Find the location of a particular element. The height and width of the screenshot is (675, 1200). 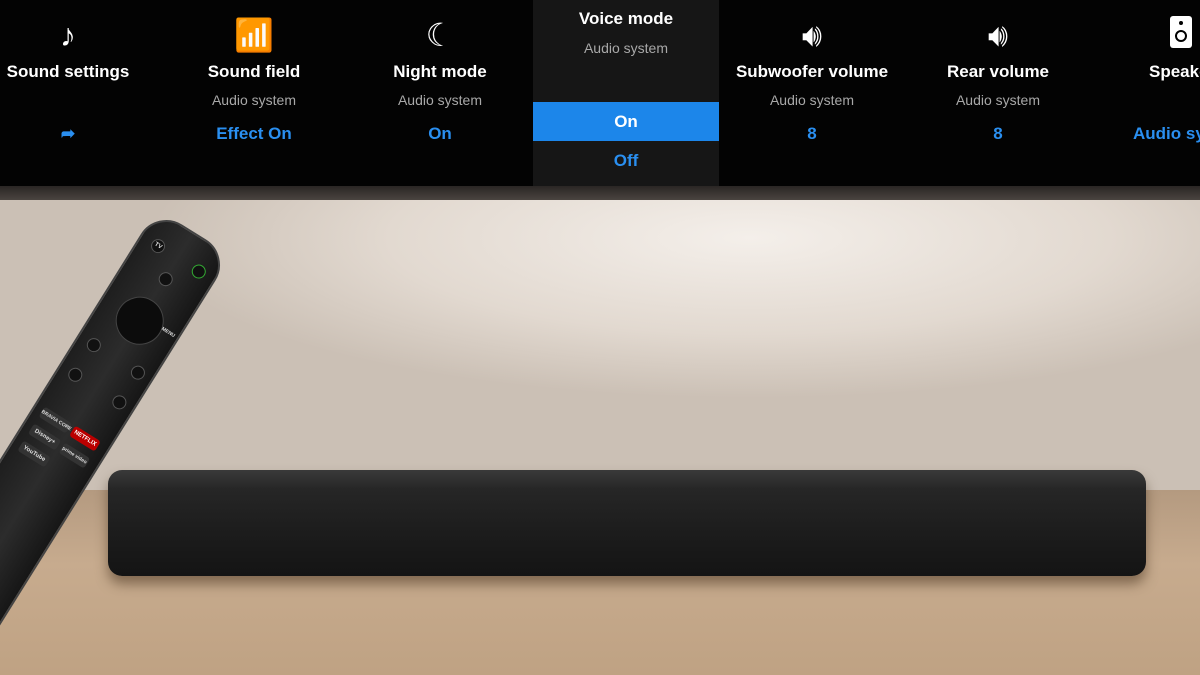

voice-mode-dropdown: Voice mode Audio system On Off is located at coordinates (626, 93).